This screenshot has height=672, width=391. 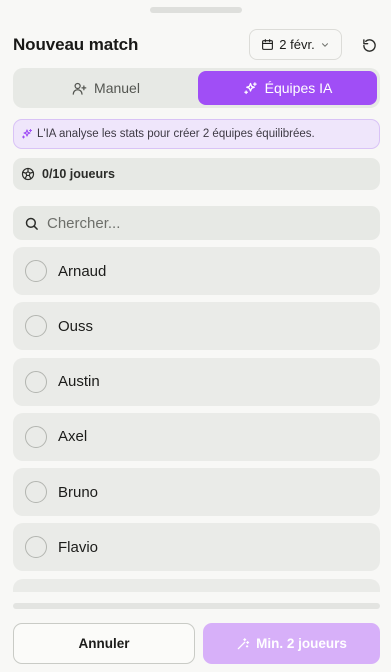 I want to click on mode-switch: Manuel Équipes IA, so click(x=196, y=88).